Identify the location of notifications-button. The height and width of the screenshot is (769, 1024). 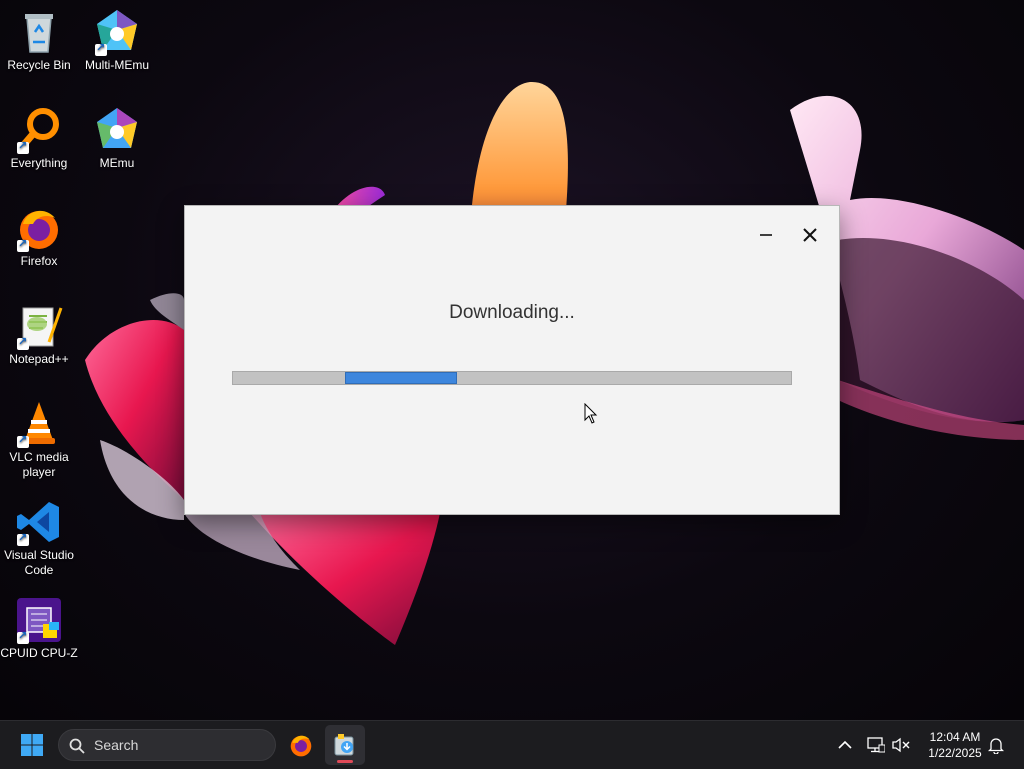
(996, 745).